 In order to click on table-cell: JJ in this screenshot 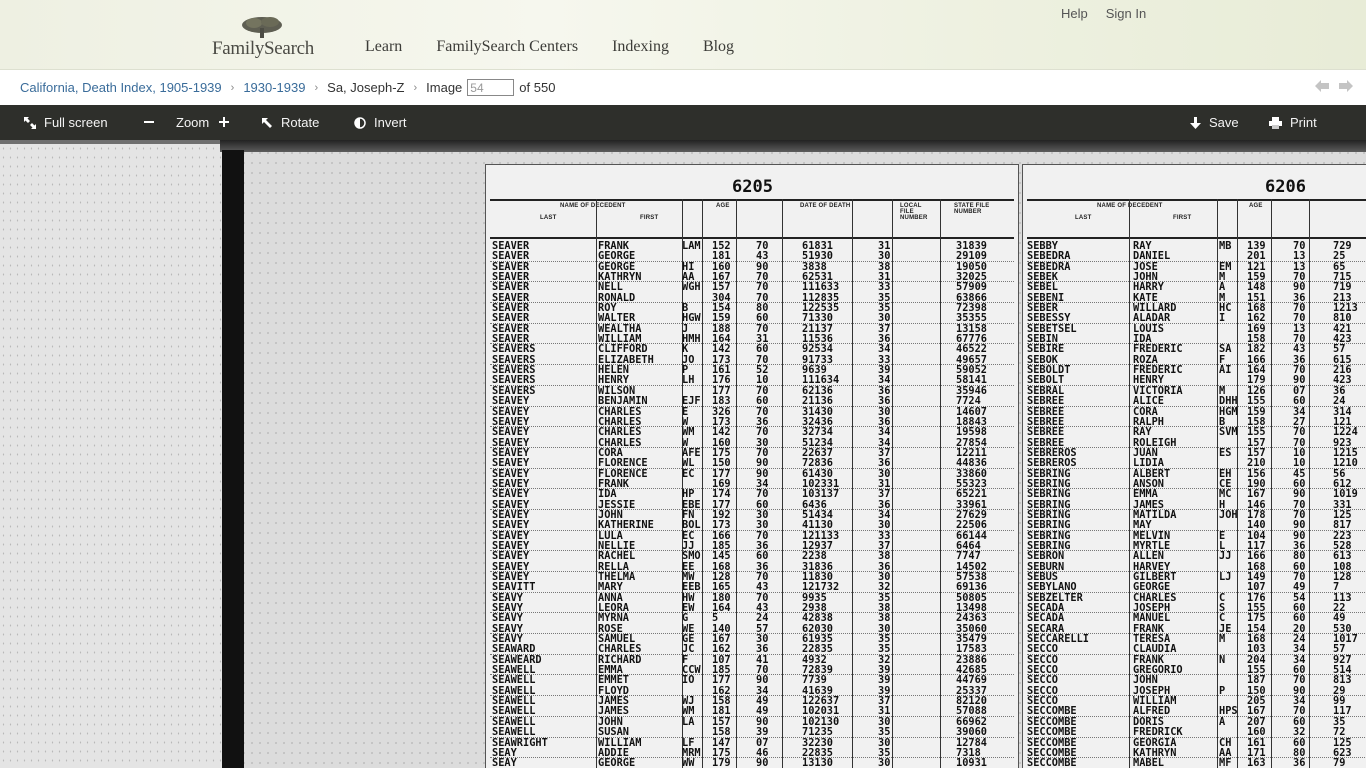, I will do `click(1225, 556)`.